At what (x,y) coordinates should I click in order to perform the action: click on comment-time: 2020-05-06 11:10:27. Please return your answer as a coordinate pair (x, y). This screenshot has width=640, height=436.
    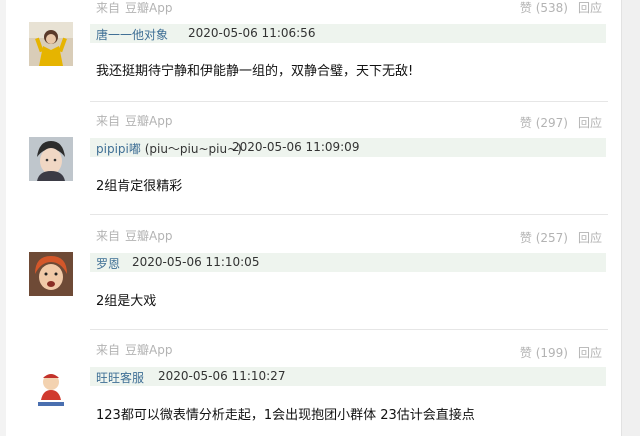
    Looking at the image, I should click on (222, 376).